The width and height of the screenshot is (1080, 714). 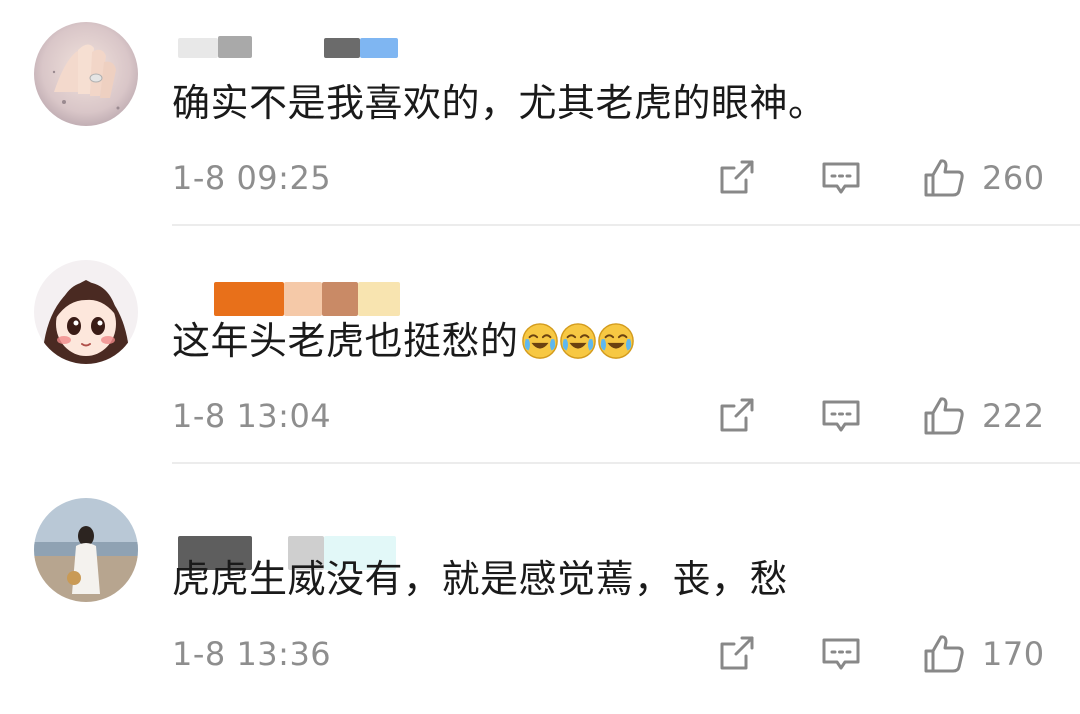 I want to click on comment-text: 虎虎生威没有，就是感觉蔫，丧，愁, so click(x=480, y=579).